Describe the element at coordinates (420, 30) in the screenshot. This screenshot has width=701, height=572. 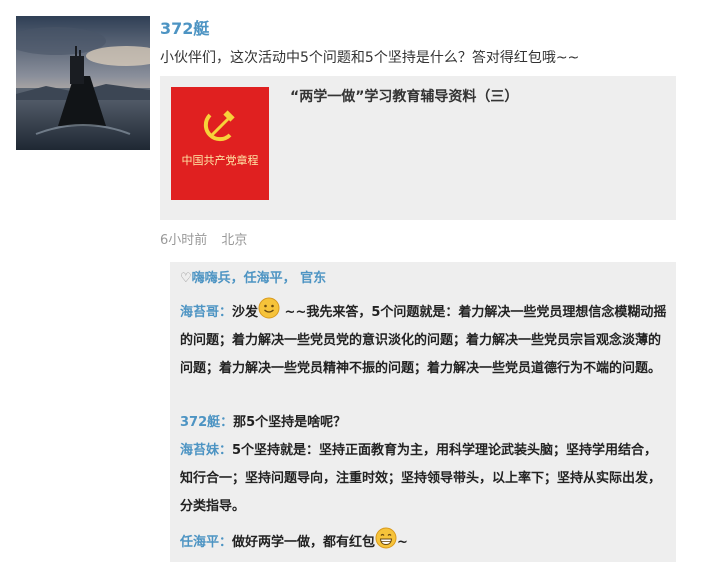
I see `post-username: 372艇` at that location.